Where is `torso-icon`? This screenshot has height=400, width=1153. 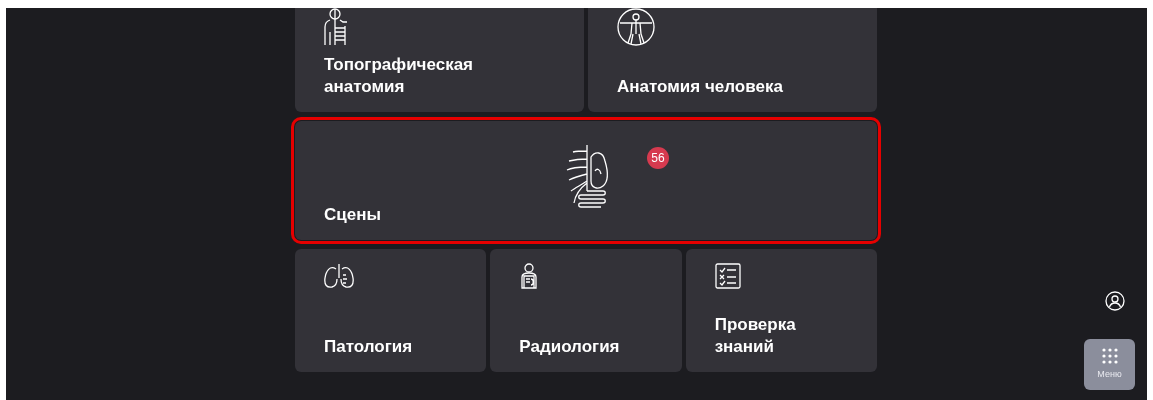 torso-icon is located at coordinates (337, 27).